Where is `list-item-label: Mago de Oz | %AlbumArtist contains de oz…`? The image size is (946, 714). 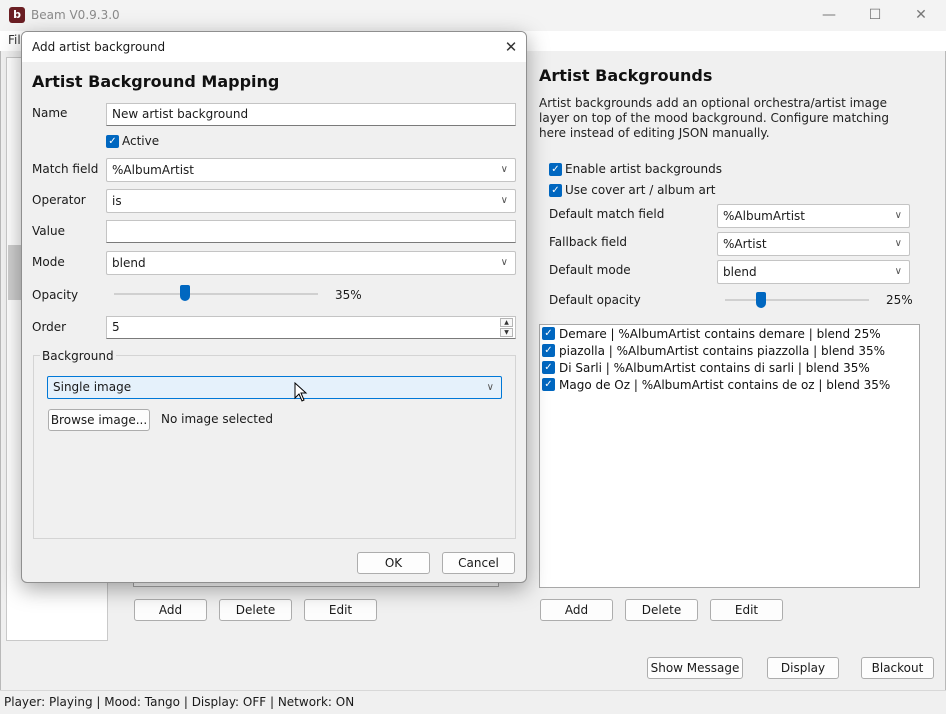
list-item-label: Mago de Oz | %AlbumArtist contains de oz… is located at coordinates (725, 385).